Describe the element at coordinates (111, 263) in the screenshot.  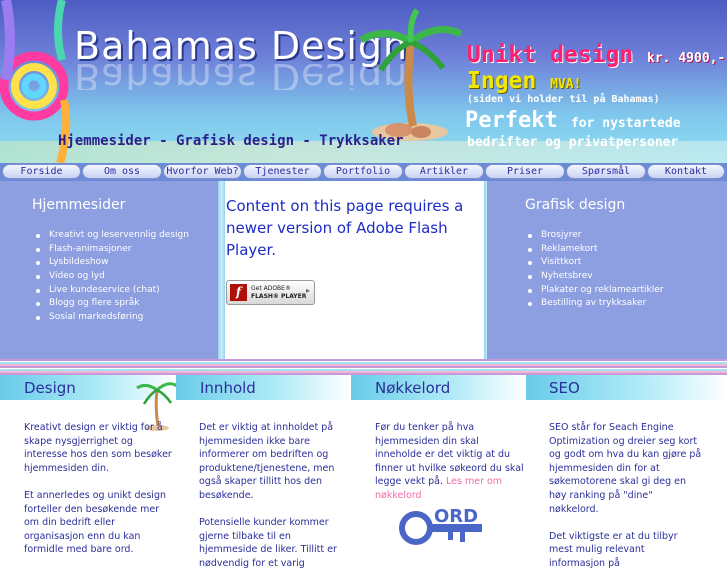
I see `list-item: Lysbildeshow` at that location.